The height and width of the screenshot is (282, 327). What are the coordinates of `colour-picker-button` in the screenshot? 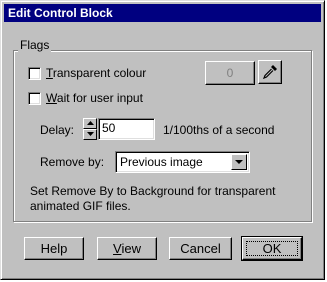 It's located at (270, 72).